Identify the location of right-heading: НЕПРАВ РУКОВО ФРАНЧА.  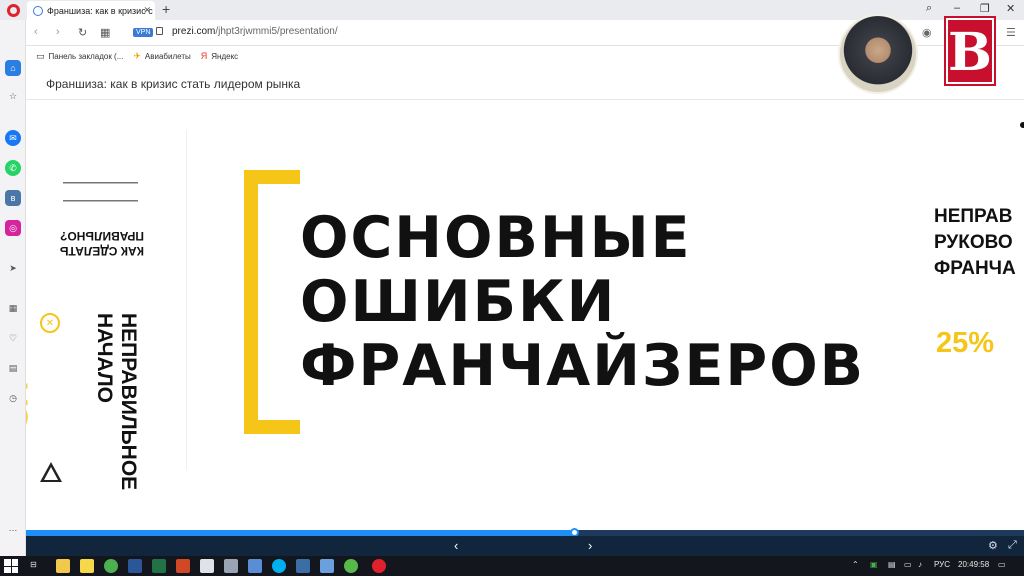
(975, 243).